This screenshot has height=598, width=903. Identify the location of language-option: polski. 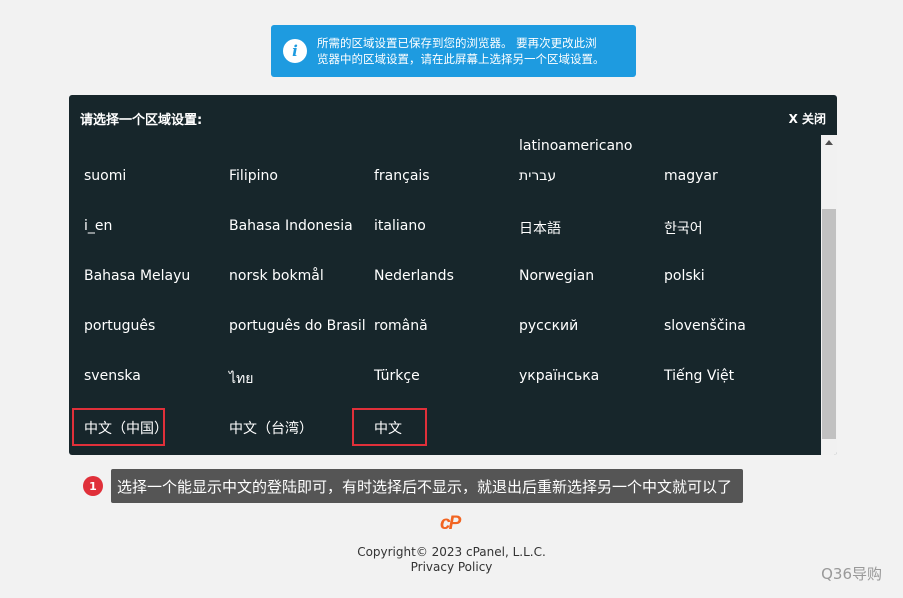
(684, 276).